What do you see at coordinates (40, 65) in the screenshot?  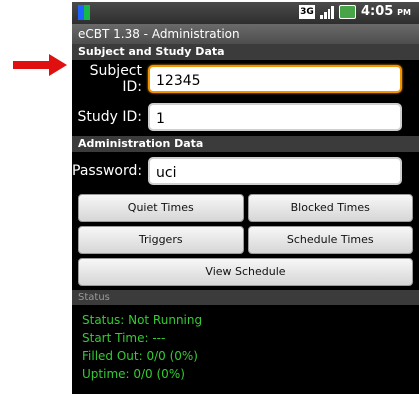 I see `red-arrow-annotation` at bounding box center [40, 65].